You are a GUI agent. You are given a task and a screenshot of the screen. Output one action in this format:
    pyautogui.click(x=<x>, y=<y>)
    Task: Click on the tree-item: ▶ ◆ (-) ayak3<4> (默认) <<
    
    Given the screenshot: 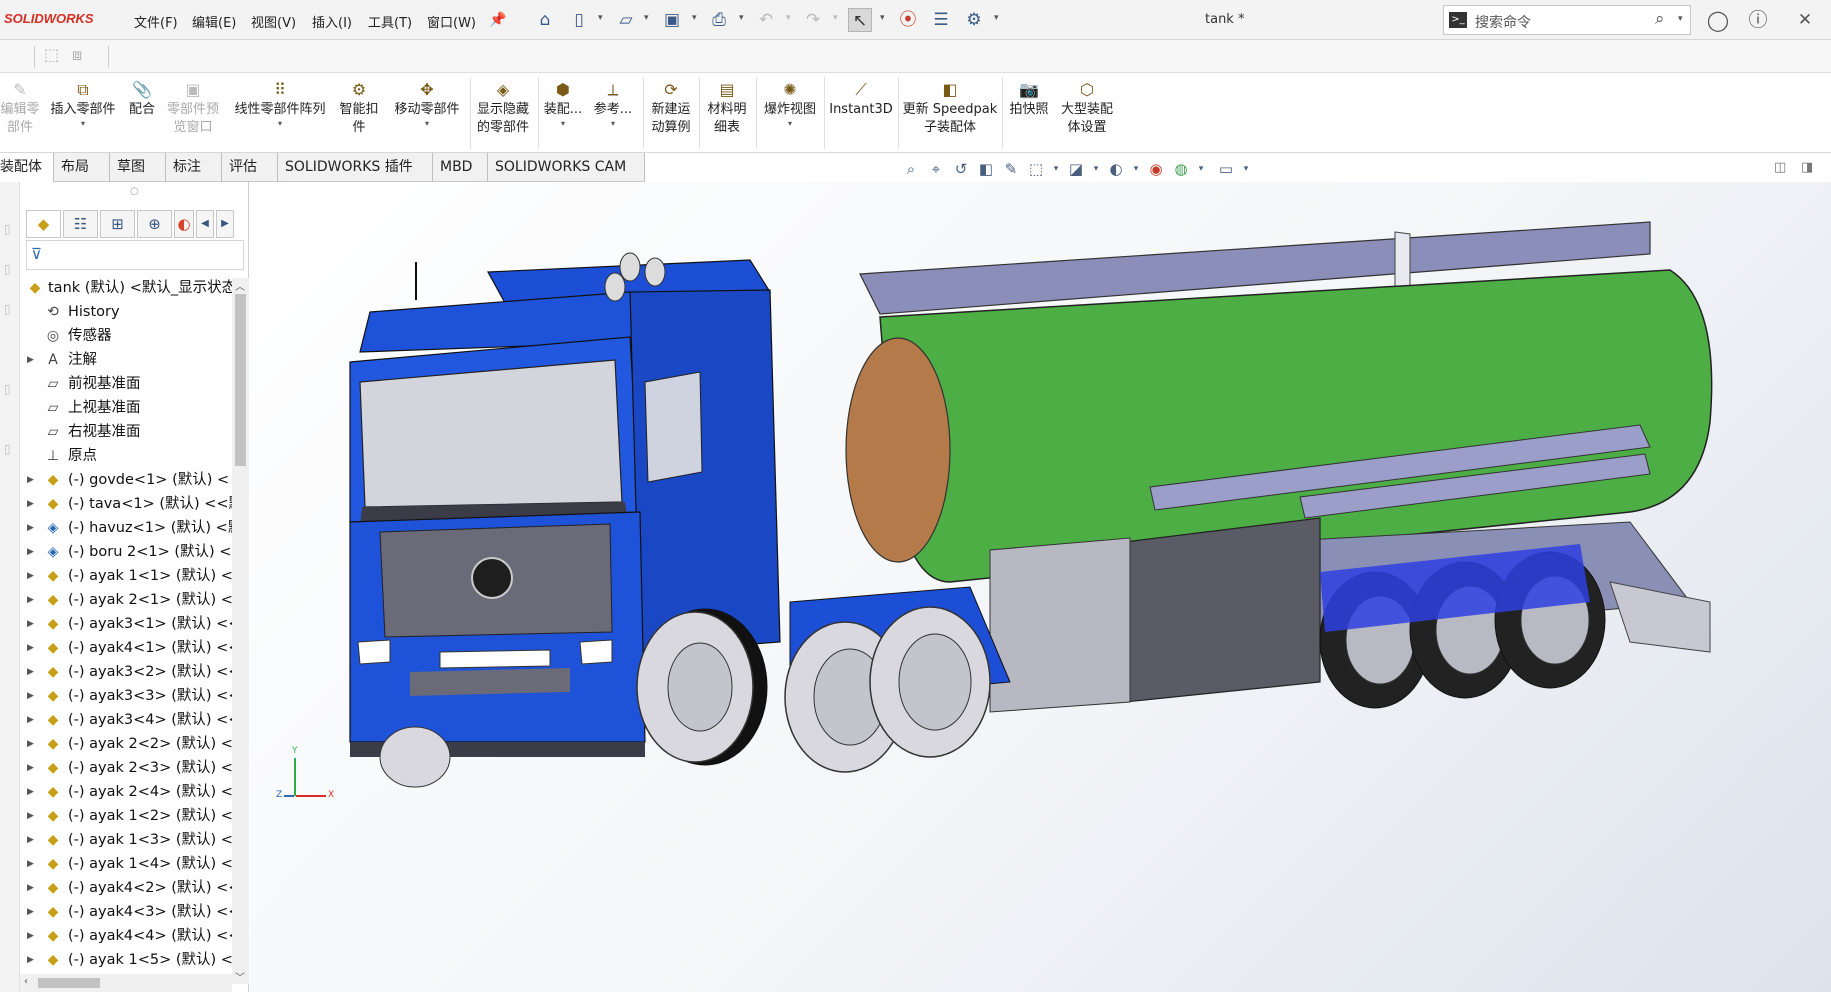 What is the action you would take?
    pyautogui.click(x=126, y=720)
    